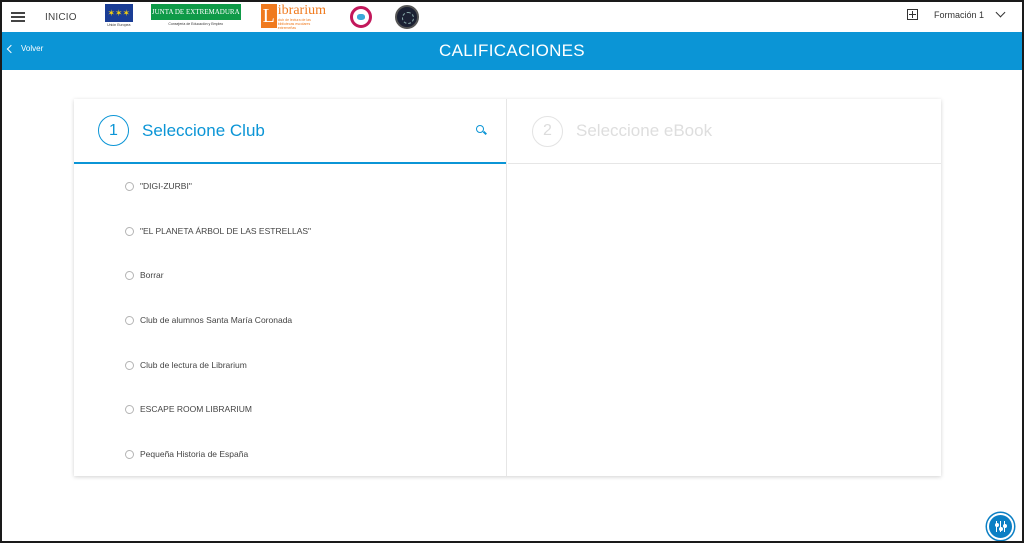  What do you see at coordinates (301, 10) in the screenshot?
I see `librarium-logo-word: ibrarium` at bounding box center [301, 10].